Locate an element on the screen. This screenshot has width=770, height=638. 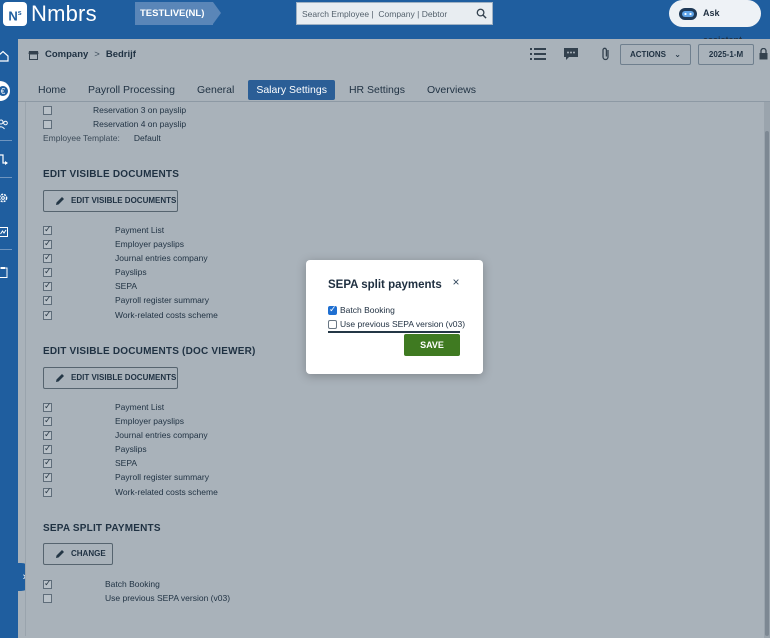
list-item: Journal entries company is located at coordinates (125, 257).